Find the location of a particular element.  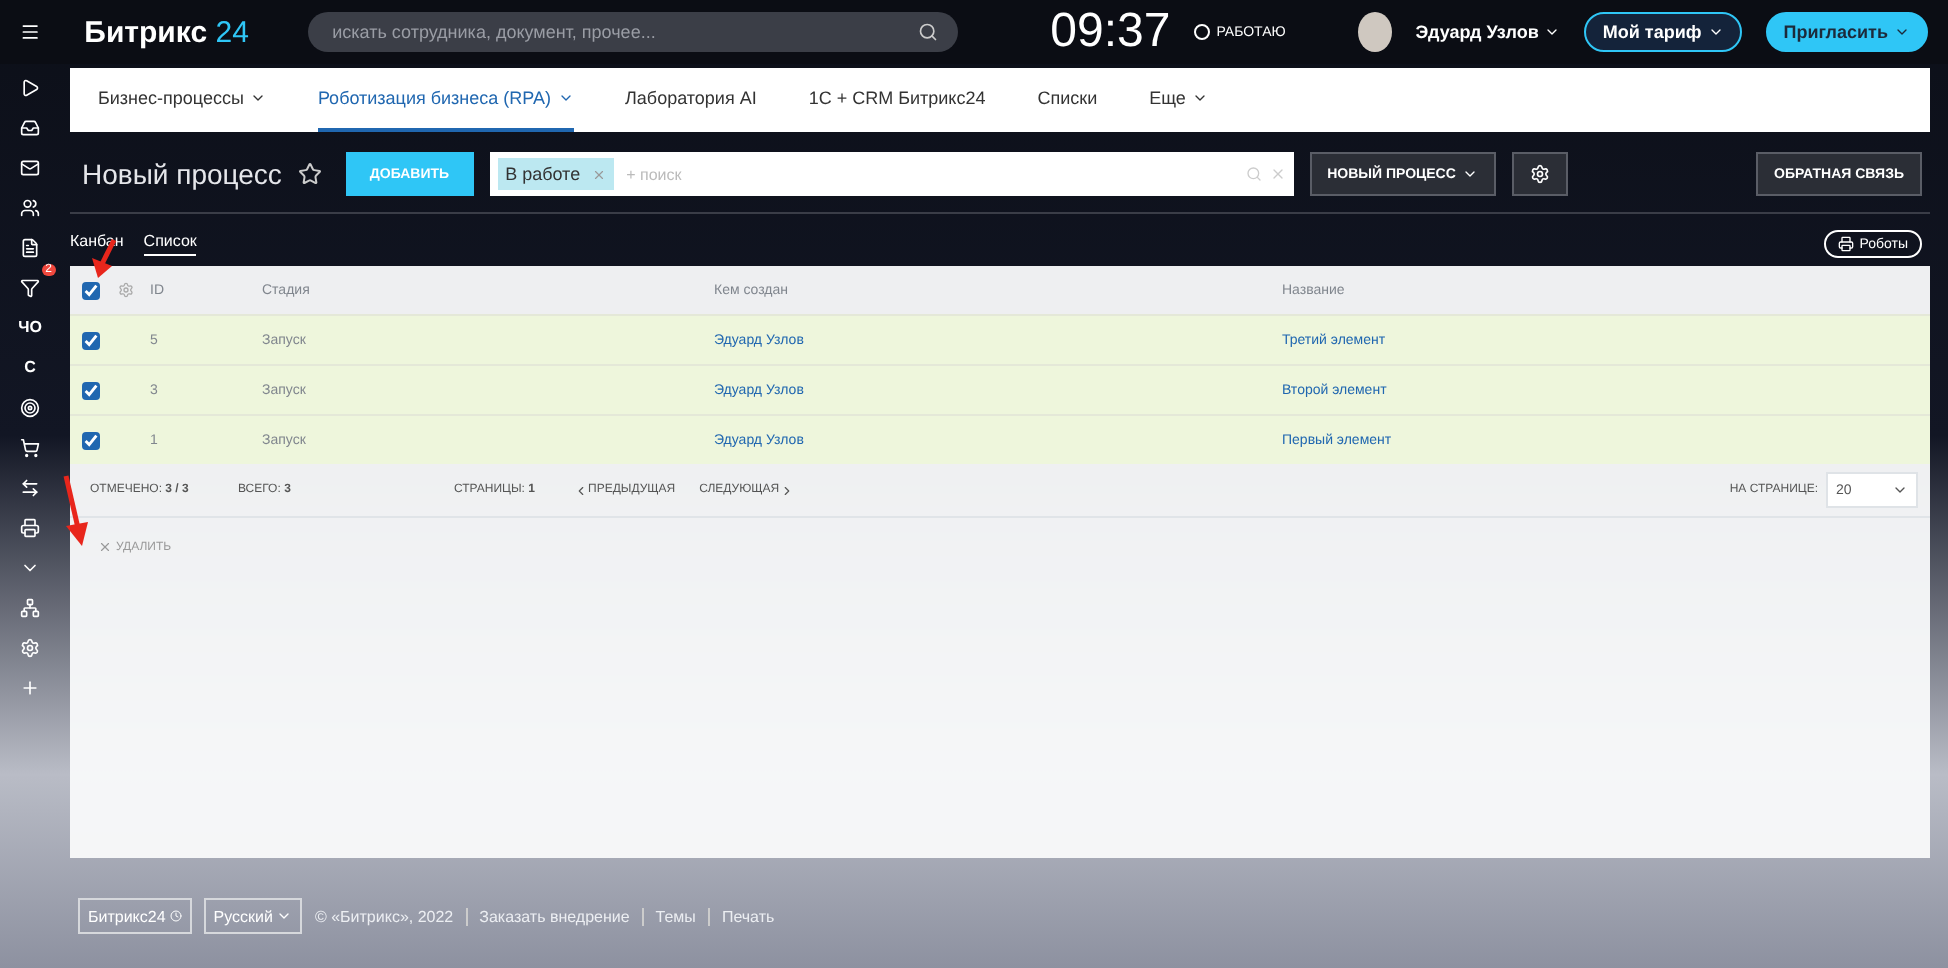

view-tab: Список is located at coordinates (170, 244).